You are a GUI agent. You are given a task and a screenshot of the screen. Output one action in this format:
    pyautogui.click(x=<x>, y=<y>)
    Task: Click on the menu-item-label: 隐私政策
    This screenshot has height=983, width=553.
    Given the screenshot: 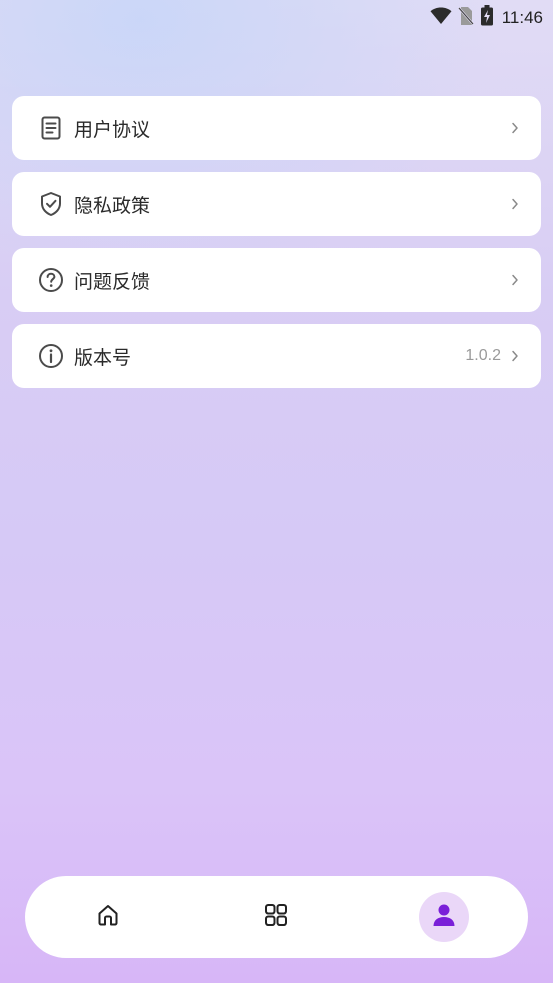 What is the action you would take?
    pyautogui.click(x=112, y=205)
    